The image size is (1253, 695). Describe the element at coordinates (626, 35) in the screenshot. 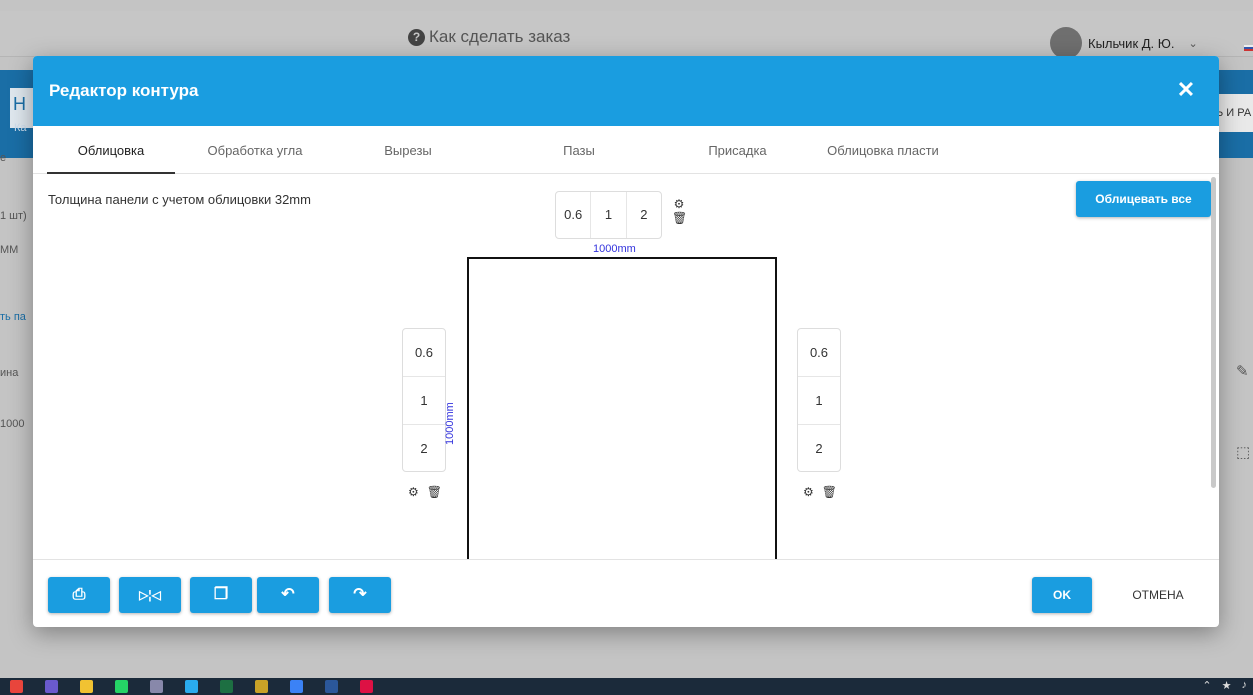

I see `top-bar: ? Как сделать заказ Кыльчик Д. Ю. ⌄` at that location.